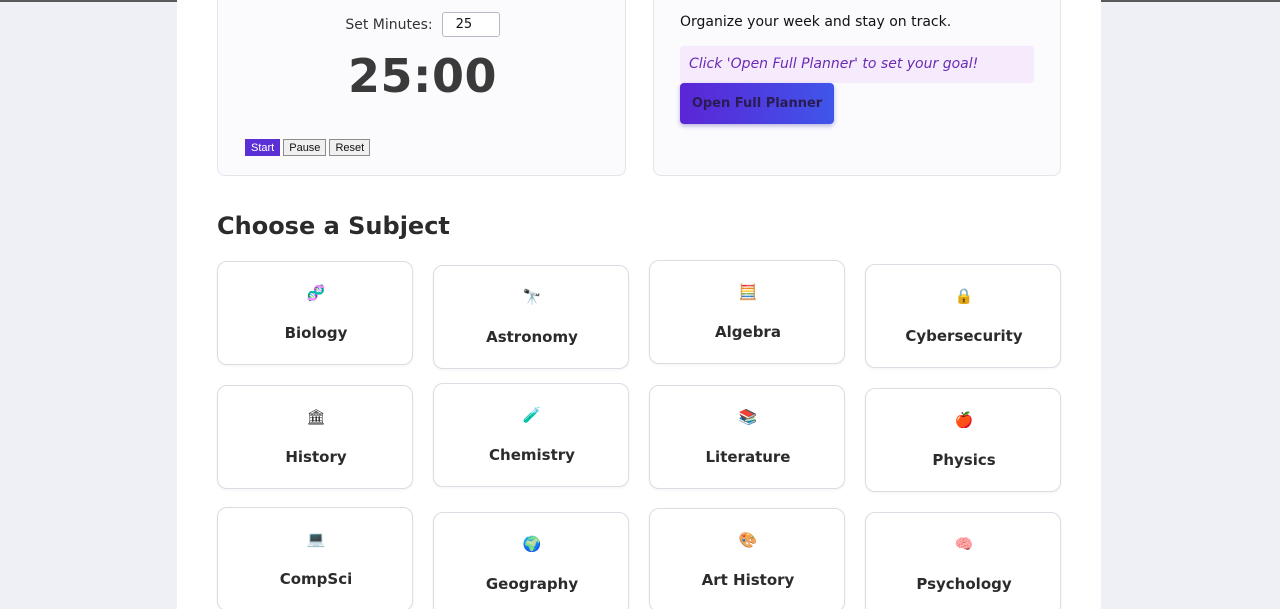 This screenshot has width=1280, height=609. What do you see at coordinates (964, 460) in the screenshot?
I see `subject-name: Physics` at bounding box center [964, 460].